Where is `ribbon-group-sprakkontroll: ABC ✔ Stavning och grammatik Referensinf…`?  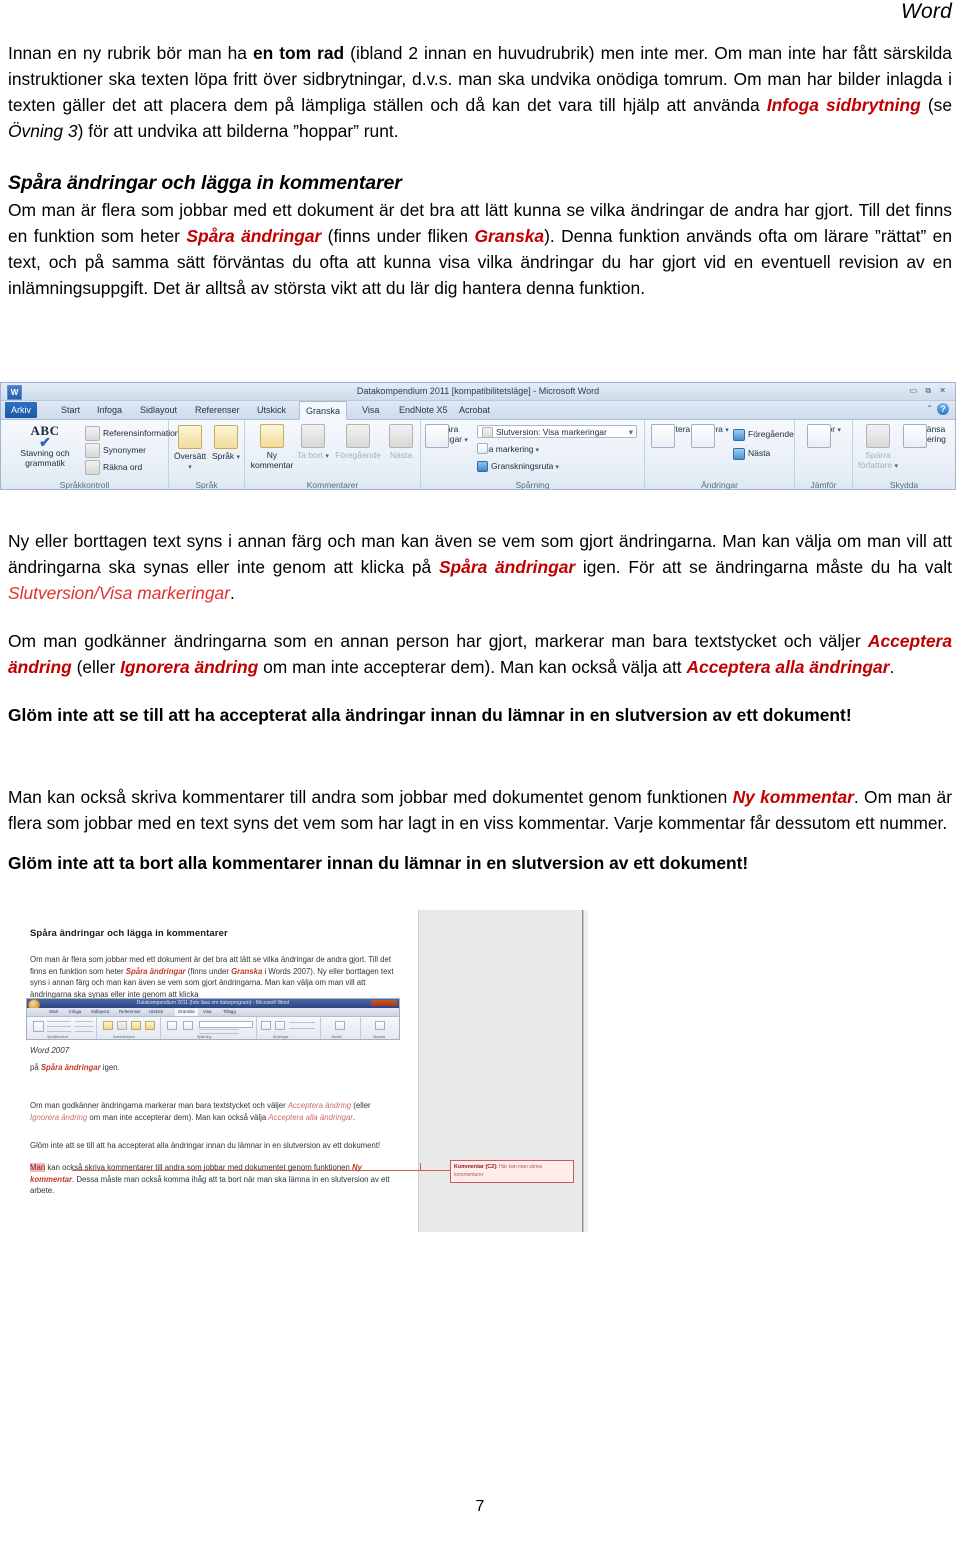
ribbon-group-sprakkontroll: ABC ✔ Stavning och grammatik Referensinf… is located at coordinates (90, 454).